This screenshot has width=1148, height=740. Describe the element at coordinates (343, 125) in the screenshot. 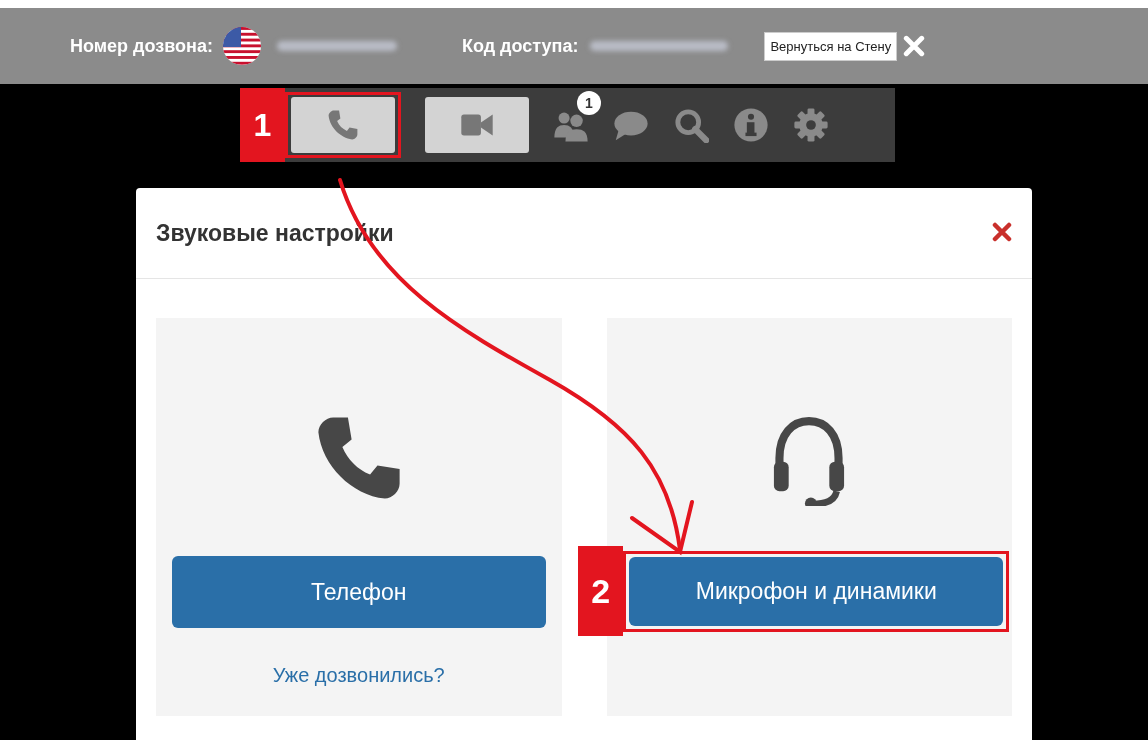

I see `phone-icon` at that location.